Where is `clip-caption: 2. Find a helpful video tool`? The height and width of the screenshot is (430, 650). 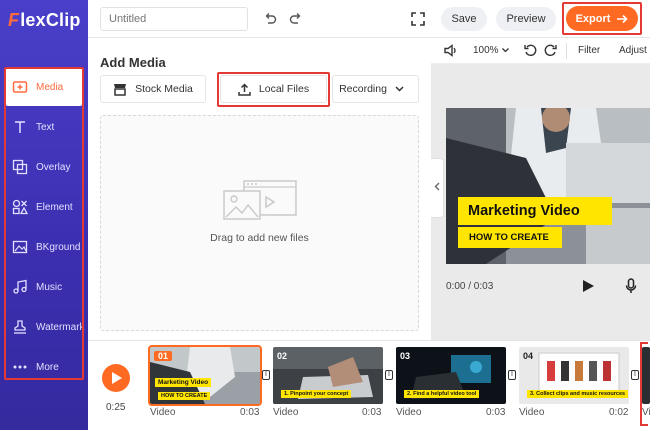
clip-caption: 2. Find a helpful video tool is located at coordinates (442, 394).